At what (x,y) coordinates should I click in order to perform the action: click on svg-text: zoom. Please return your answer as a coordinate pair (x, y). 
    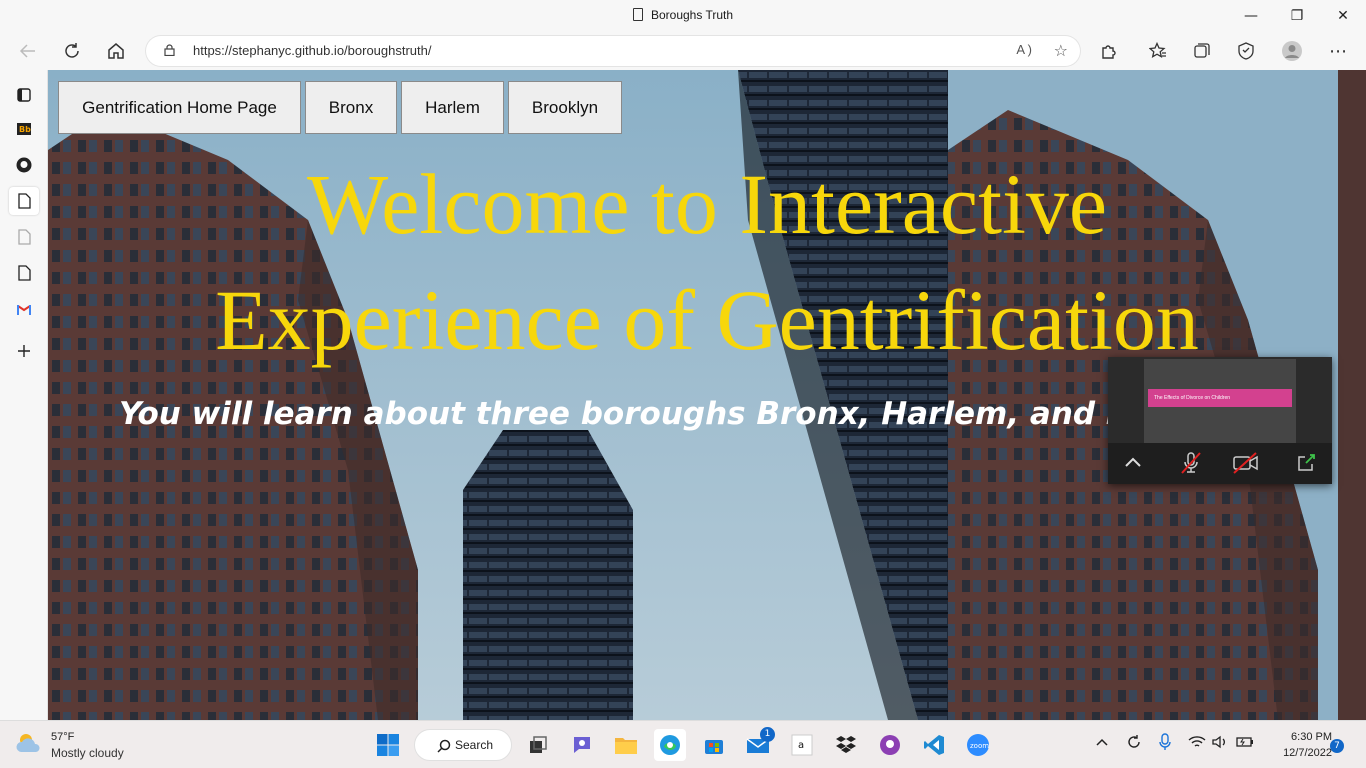
    Looking at the image, I should click on (979, 746).